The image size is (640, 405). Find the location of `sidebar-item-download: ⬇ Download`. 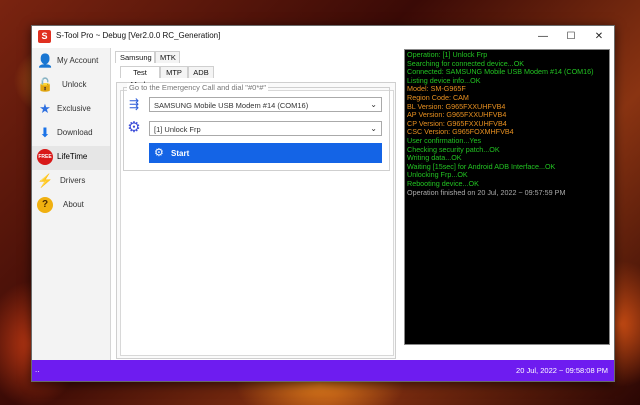

sidebar-item-download: ⬇ Download is located at coordinates (71, 134).